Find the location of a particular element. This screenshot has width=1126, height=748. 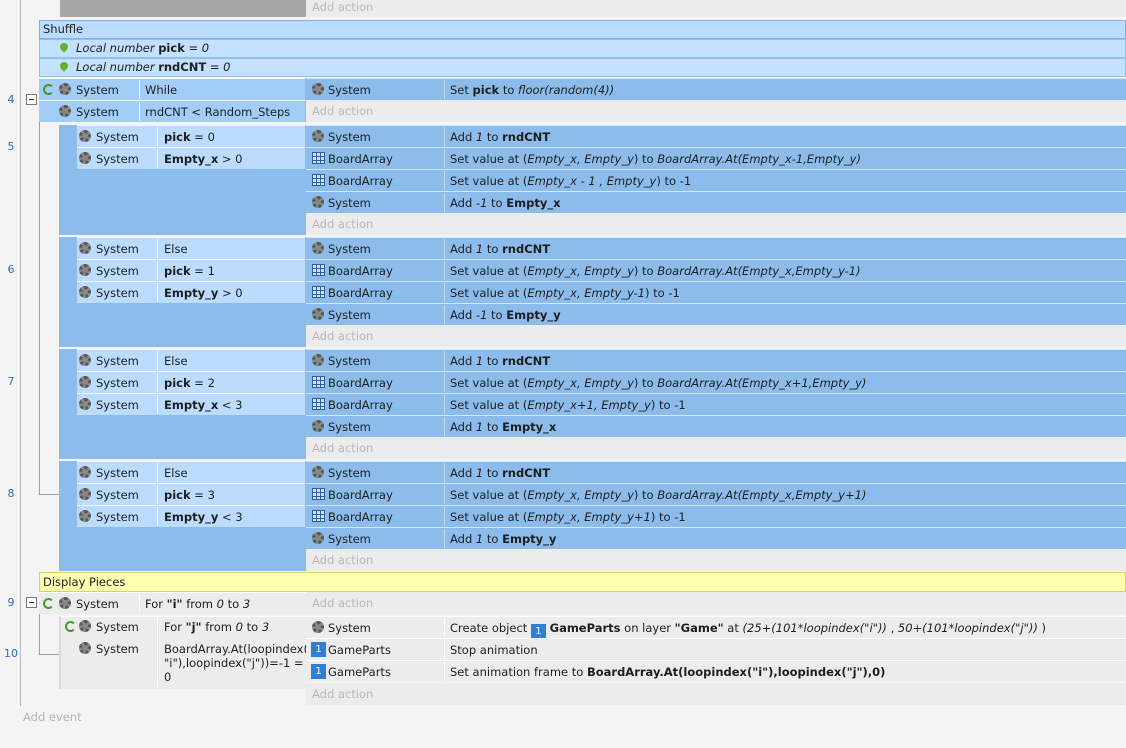

condition-row: System Empty_y < 3 is located at coordinates (191, 516).